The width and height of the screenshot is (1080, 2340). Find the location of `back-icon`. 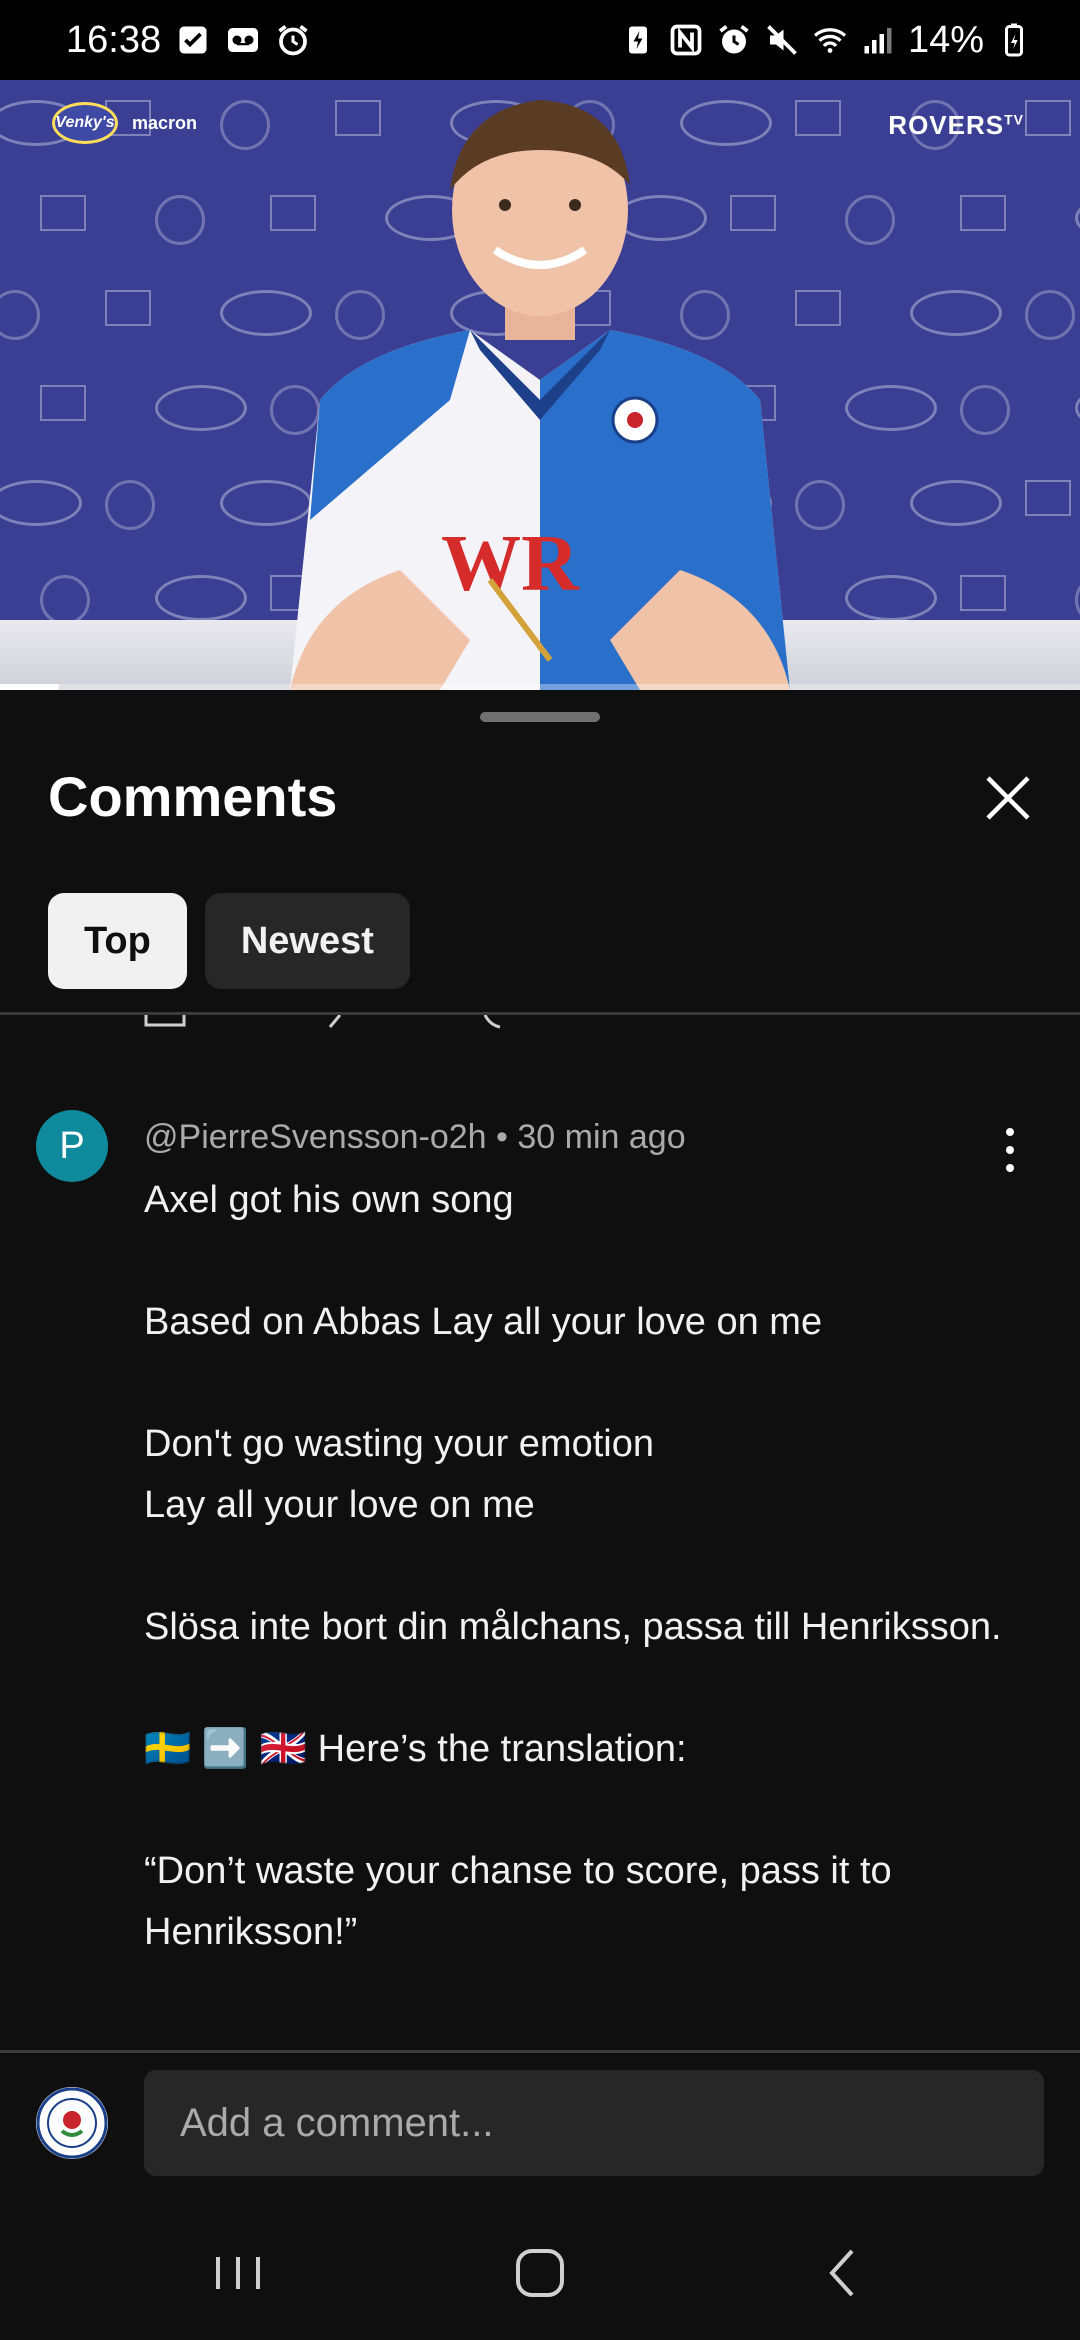

back-icon is located at coordinates (841, 2273).